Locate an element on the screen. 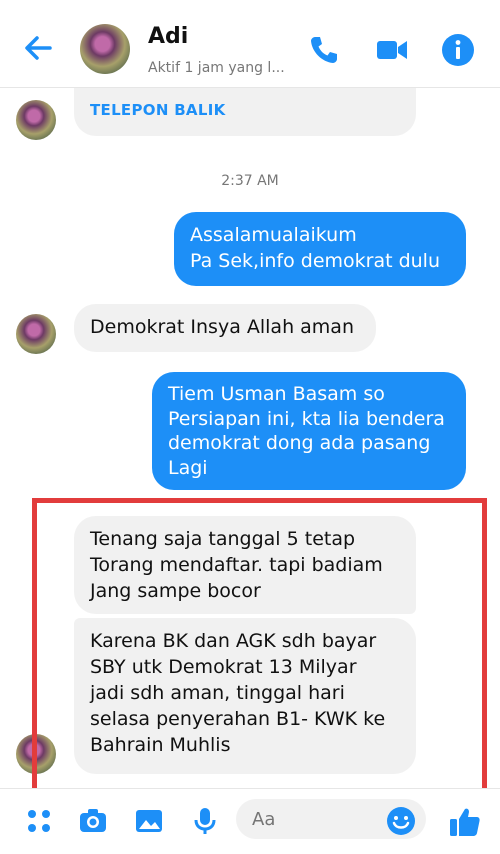  call-back-link: TELEPON BALIK is located at coordinates (158, 110).